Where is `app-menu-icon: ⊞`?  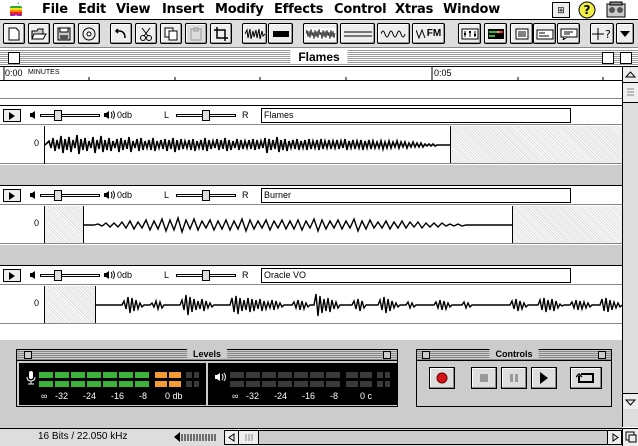
app-menu-icon: ⊞ is located at coordinates (561, 10).